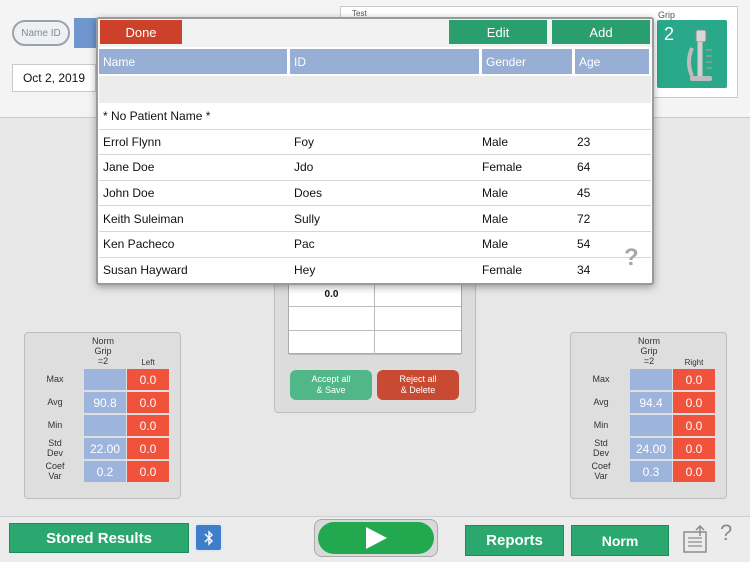 The height and width of the screenshot is (562, 750). Describe the element at coordinates (527, 61) in the screenshot. I see `column-header-gender: Gender` at that location.